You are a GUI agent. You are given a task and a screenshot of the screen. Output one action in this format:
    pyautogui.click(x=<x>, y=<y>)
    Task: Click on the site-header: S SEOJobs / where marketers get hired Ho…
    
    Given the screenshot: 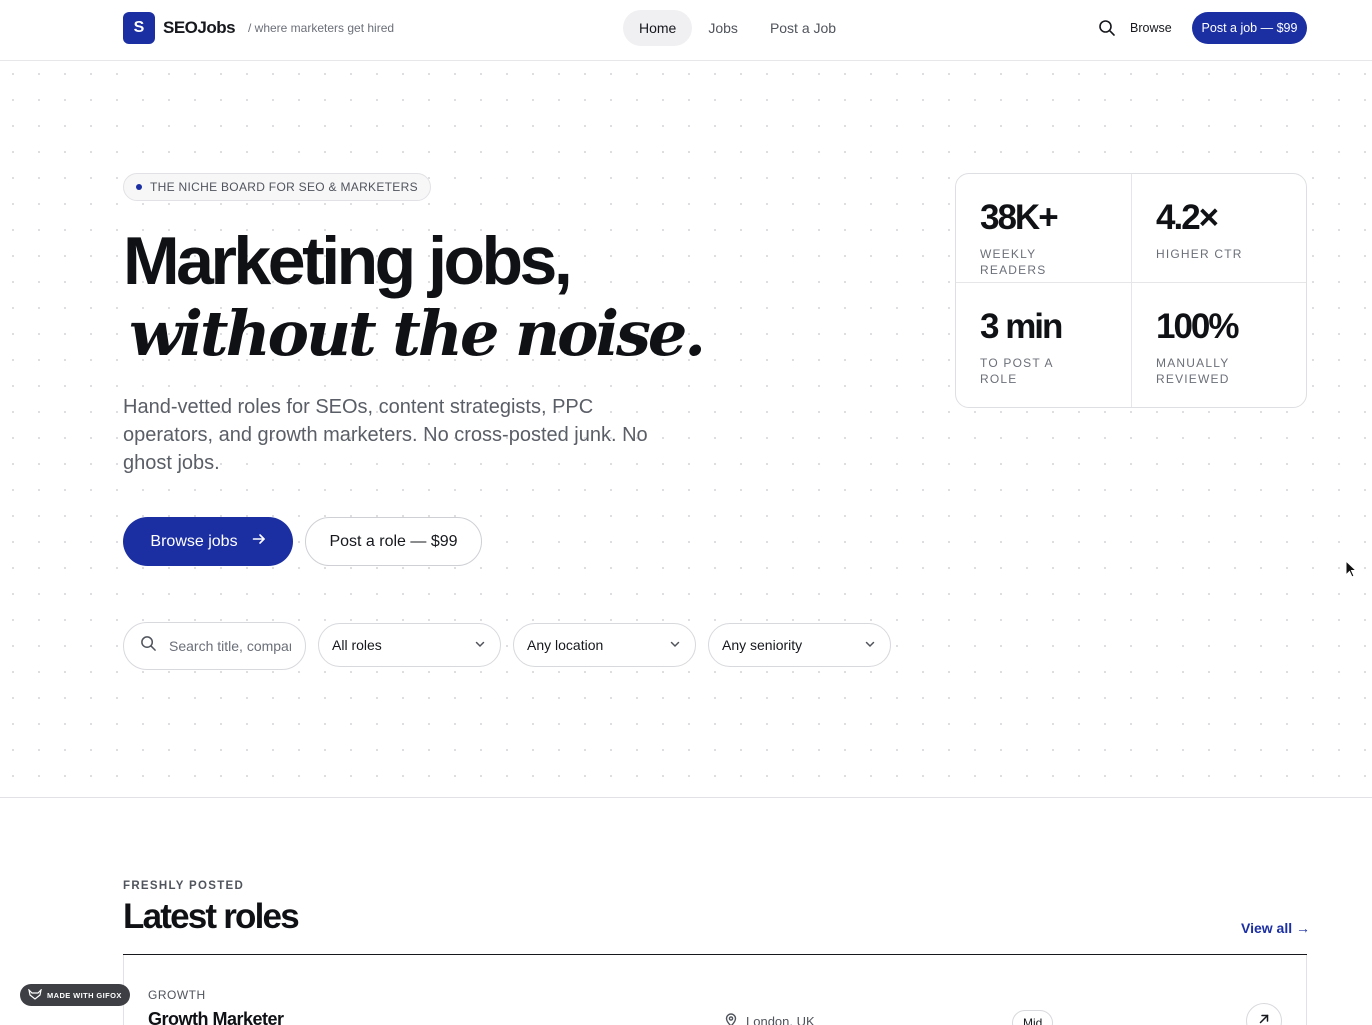 What is the action you would take?
    pyautogui.click(x=686, y=30)
    